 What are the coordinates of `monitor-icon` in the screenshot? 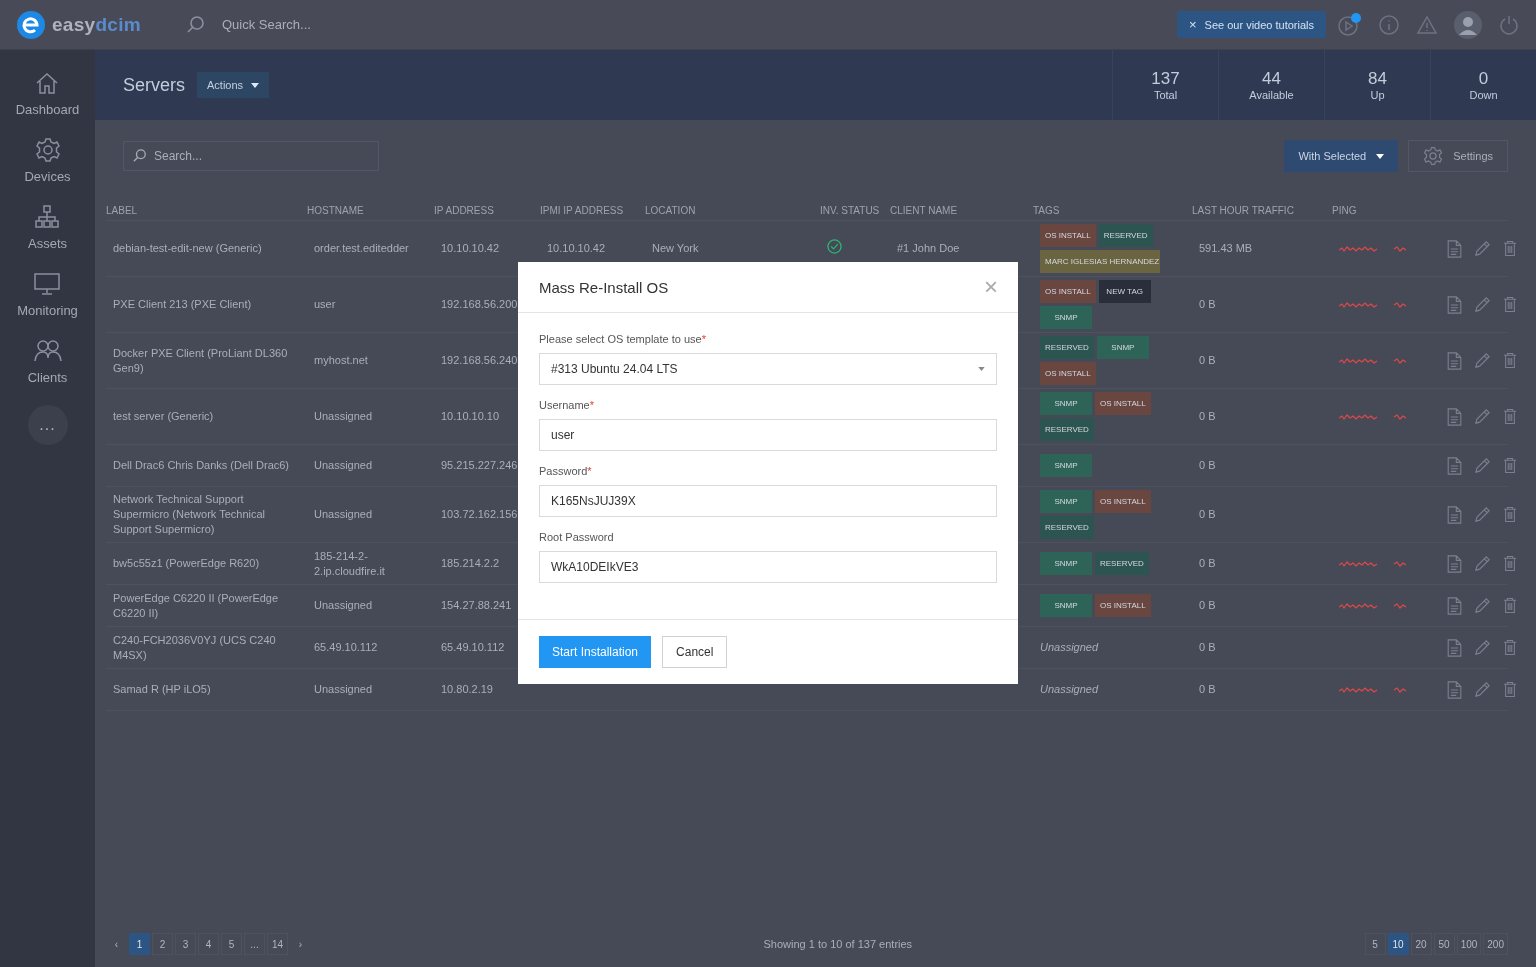 It's located at (47, 284).